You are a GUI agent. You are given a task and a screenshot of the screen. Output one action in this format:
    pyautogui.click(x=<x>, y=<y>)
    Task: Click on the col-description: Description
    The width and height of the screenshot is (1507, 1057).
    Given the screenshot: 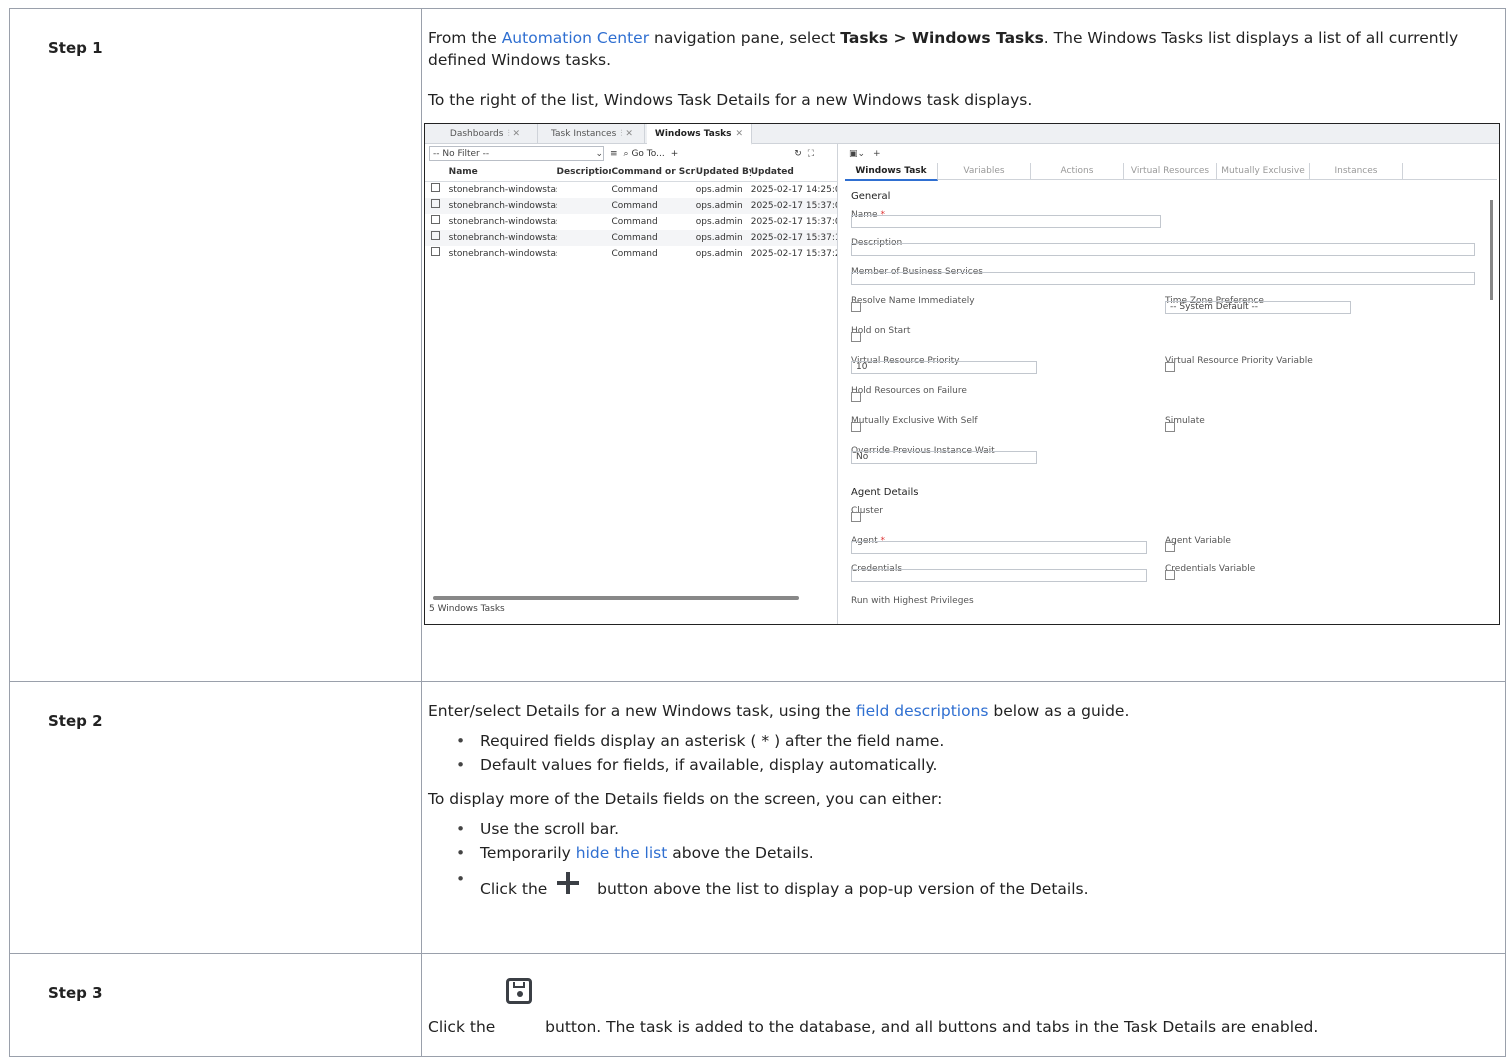 What is the action you would take?
    pyautogui.click(x=584, y=172)
    